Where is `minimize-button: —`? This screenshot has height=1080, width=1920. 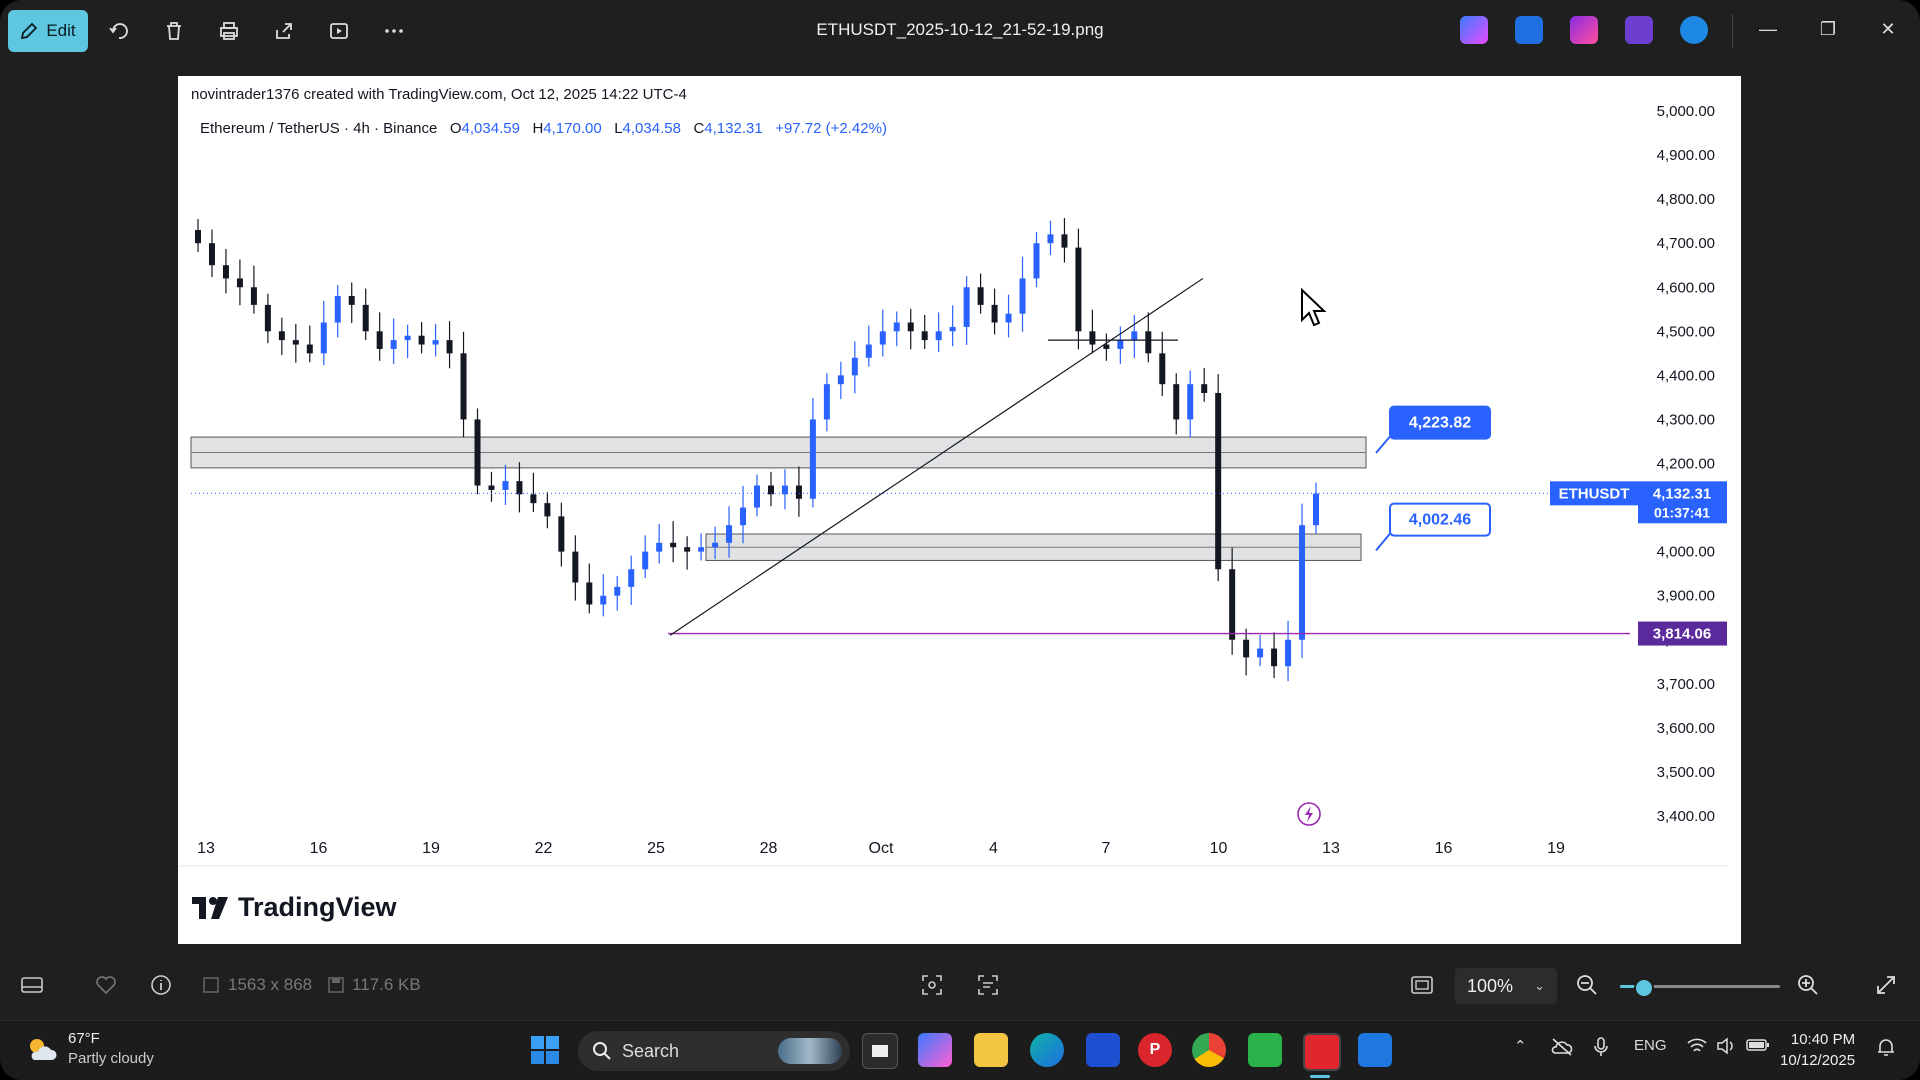
minimize-button: — is located at coordinates (1768, 29).